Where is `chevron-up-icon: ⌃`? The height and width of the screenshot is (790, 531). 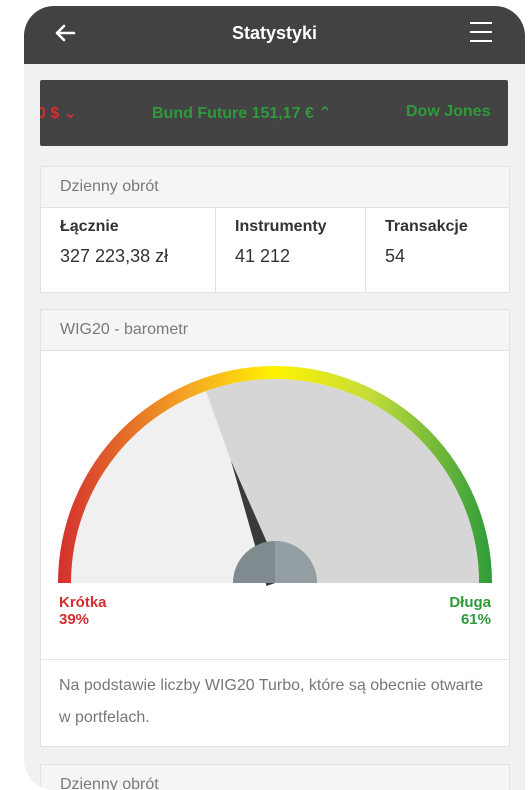 chevron-up-icon: ⌃ is located at coordinates (325, 113).